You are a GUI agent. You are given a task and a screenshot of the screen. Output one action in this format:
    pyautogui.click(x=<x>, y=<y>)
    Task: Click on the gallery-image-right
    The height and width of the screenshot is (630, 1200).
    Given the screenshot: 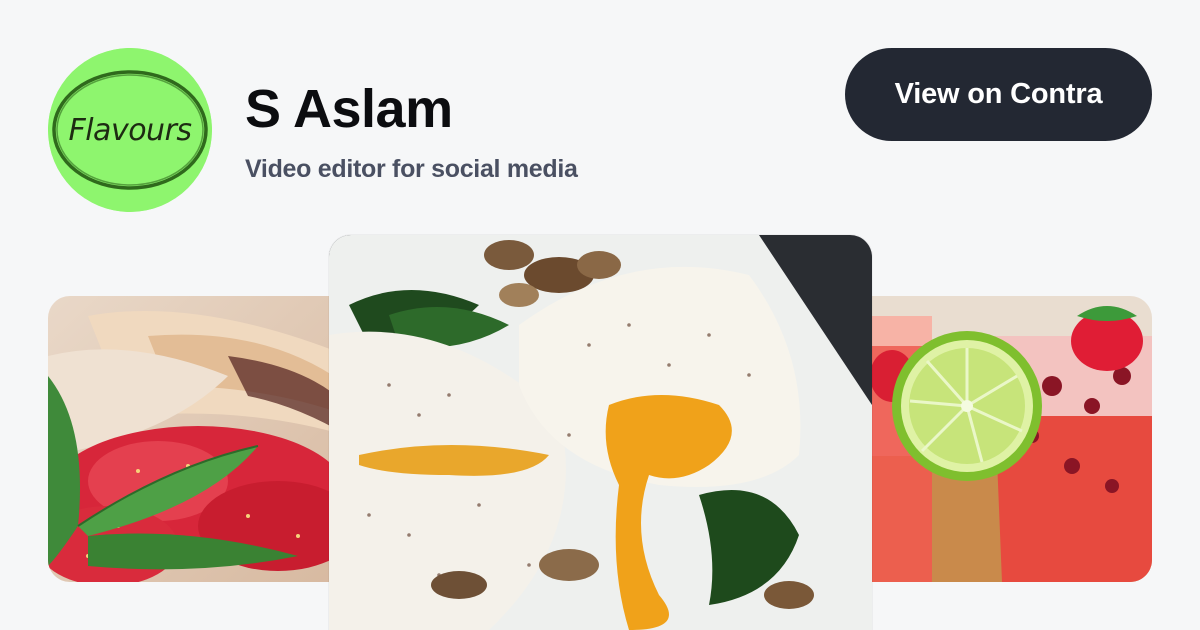 What is the action you would take?
    pyautogui.click(x=1002, y=439)
    